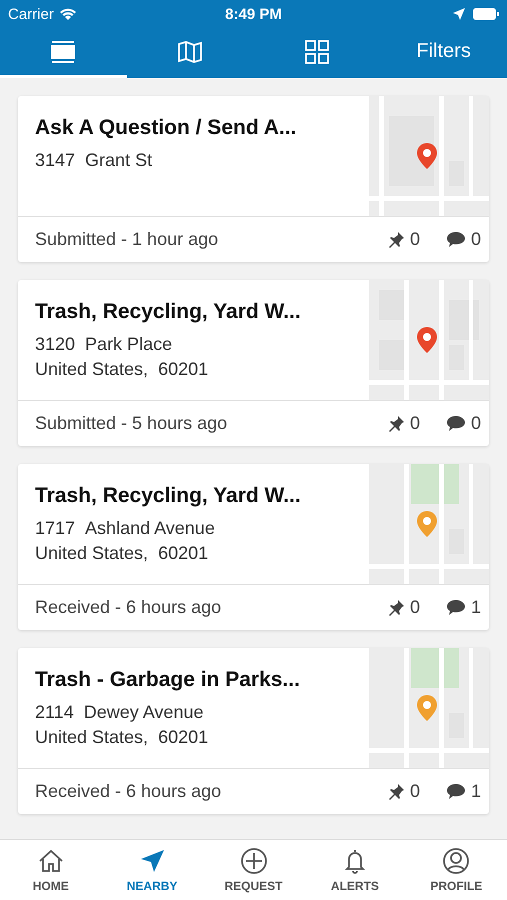 This screenshot has height=900, width=507. I want to click on nav-tab: ALERTS, so click(355, 870).